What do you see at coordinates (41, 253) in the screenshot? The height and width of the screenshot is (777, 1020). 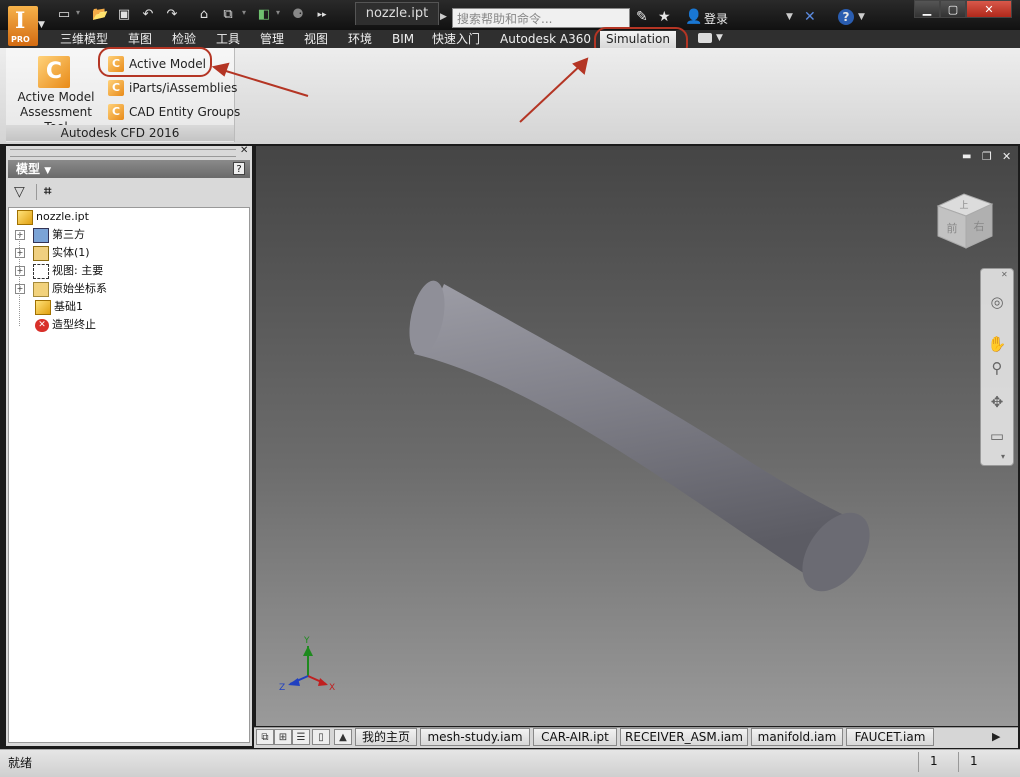 I see `solid-bodies-icon` at bounding box center [41, 253].